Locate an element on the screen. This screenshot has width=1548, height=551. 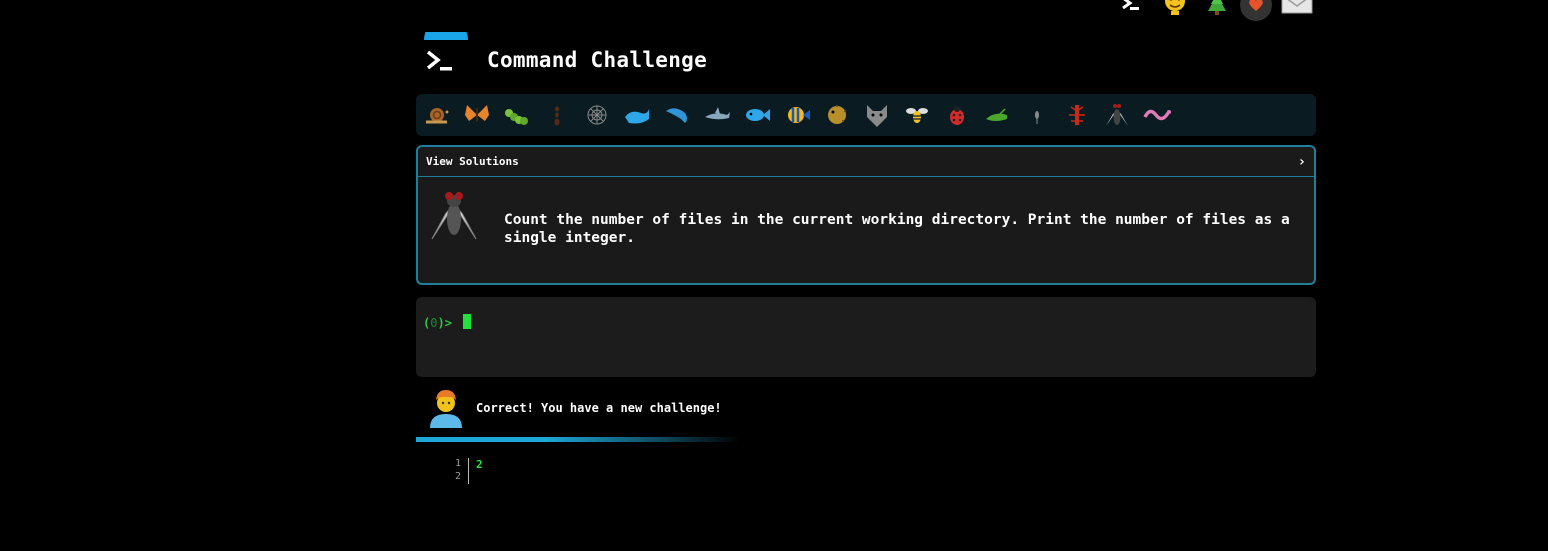
heart-icon is located at coordinates (1256, 10).